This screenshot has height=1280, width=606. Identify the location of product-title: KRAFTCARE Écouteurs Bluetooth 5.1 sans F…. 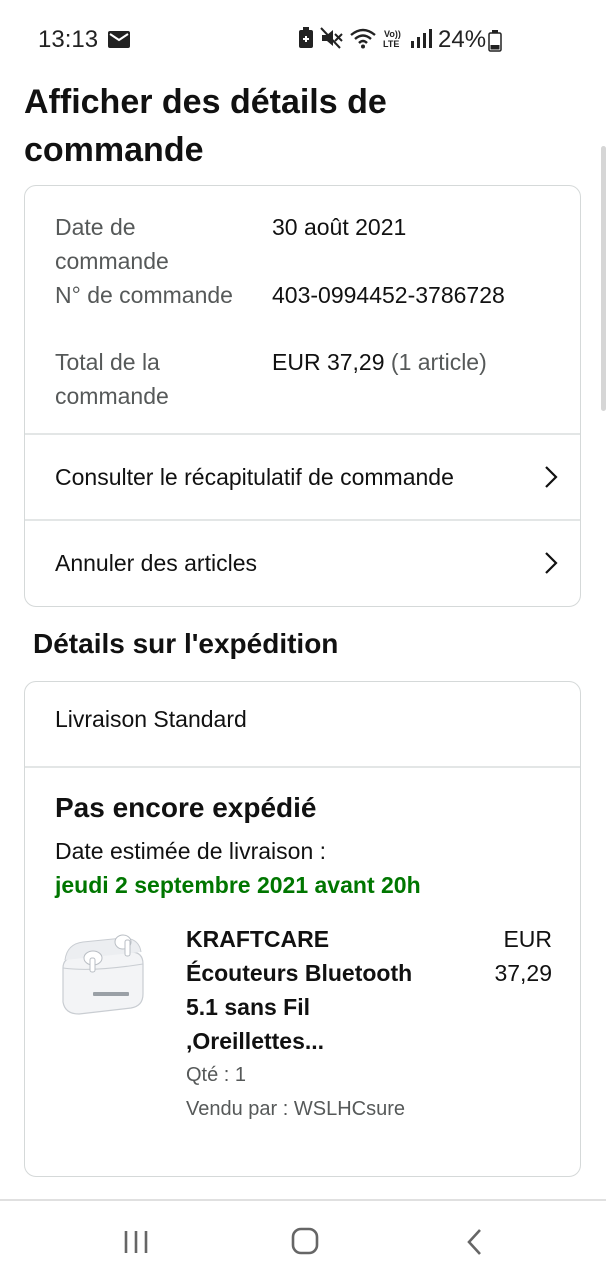
(306, 990).